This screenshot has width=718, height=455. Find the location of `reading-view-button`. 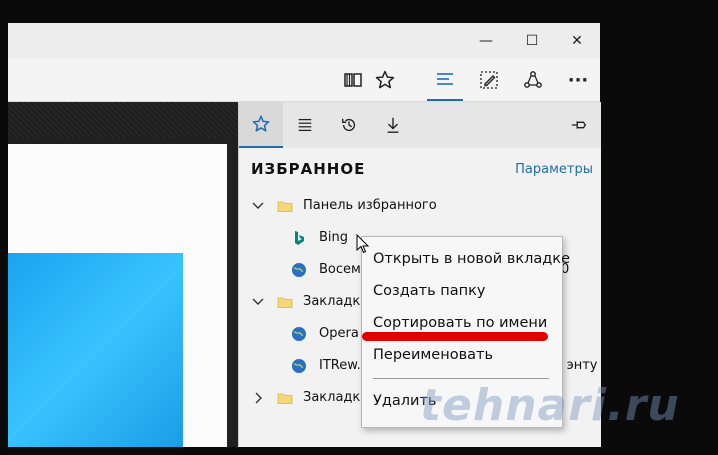

reading-view-button is located at coordinates (353, 80).